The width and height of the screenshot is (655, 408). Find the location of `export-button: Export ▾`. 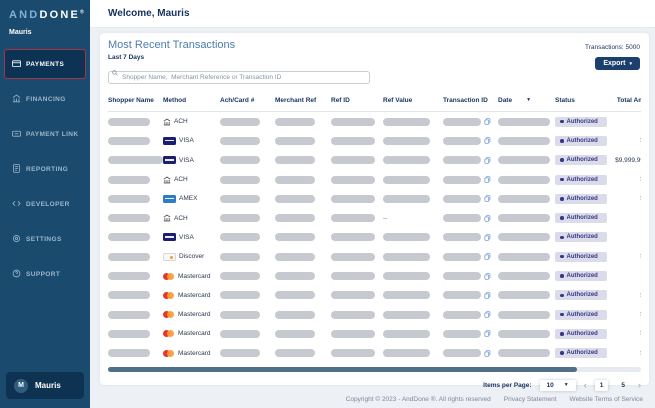

export-button: Export ▾ is located at coordinates (617, 63).